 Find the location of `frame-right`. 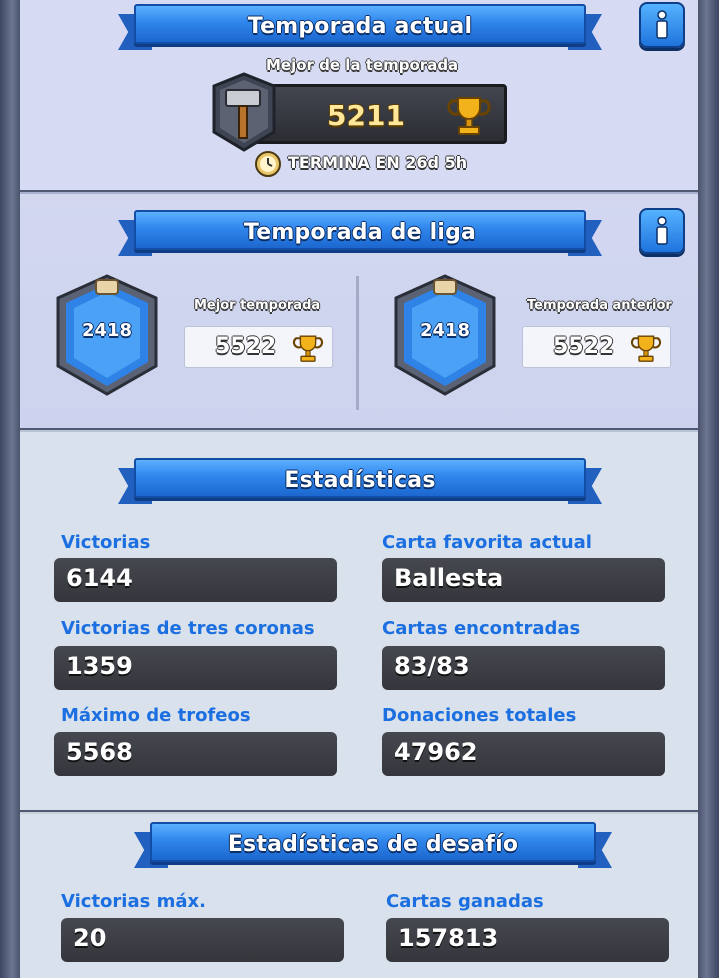

frame-right is located at coordinates (708, 489).